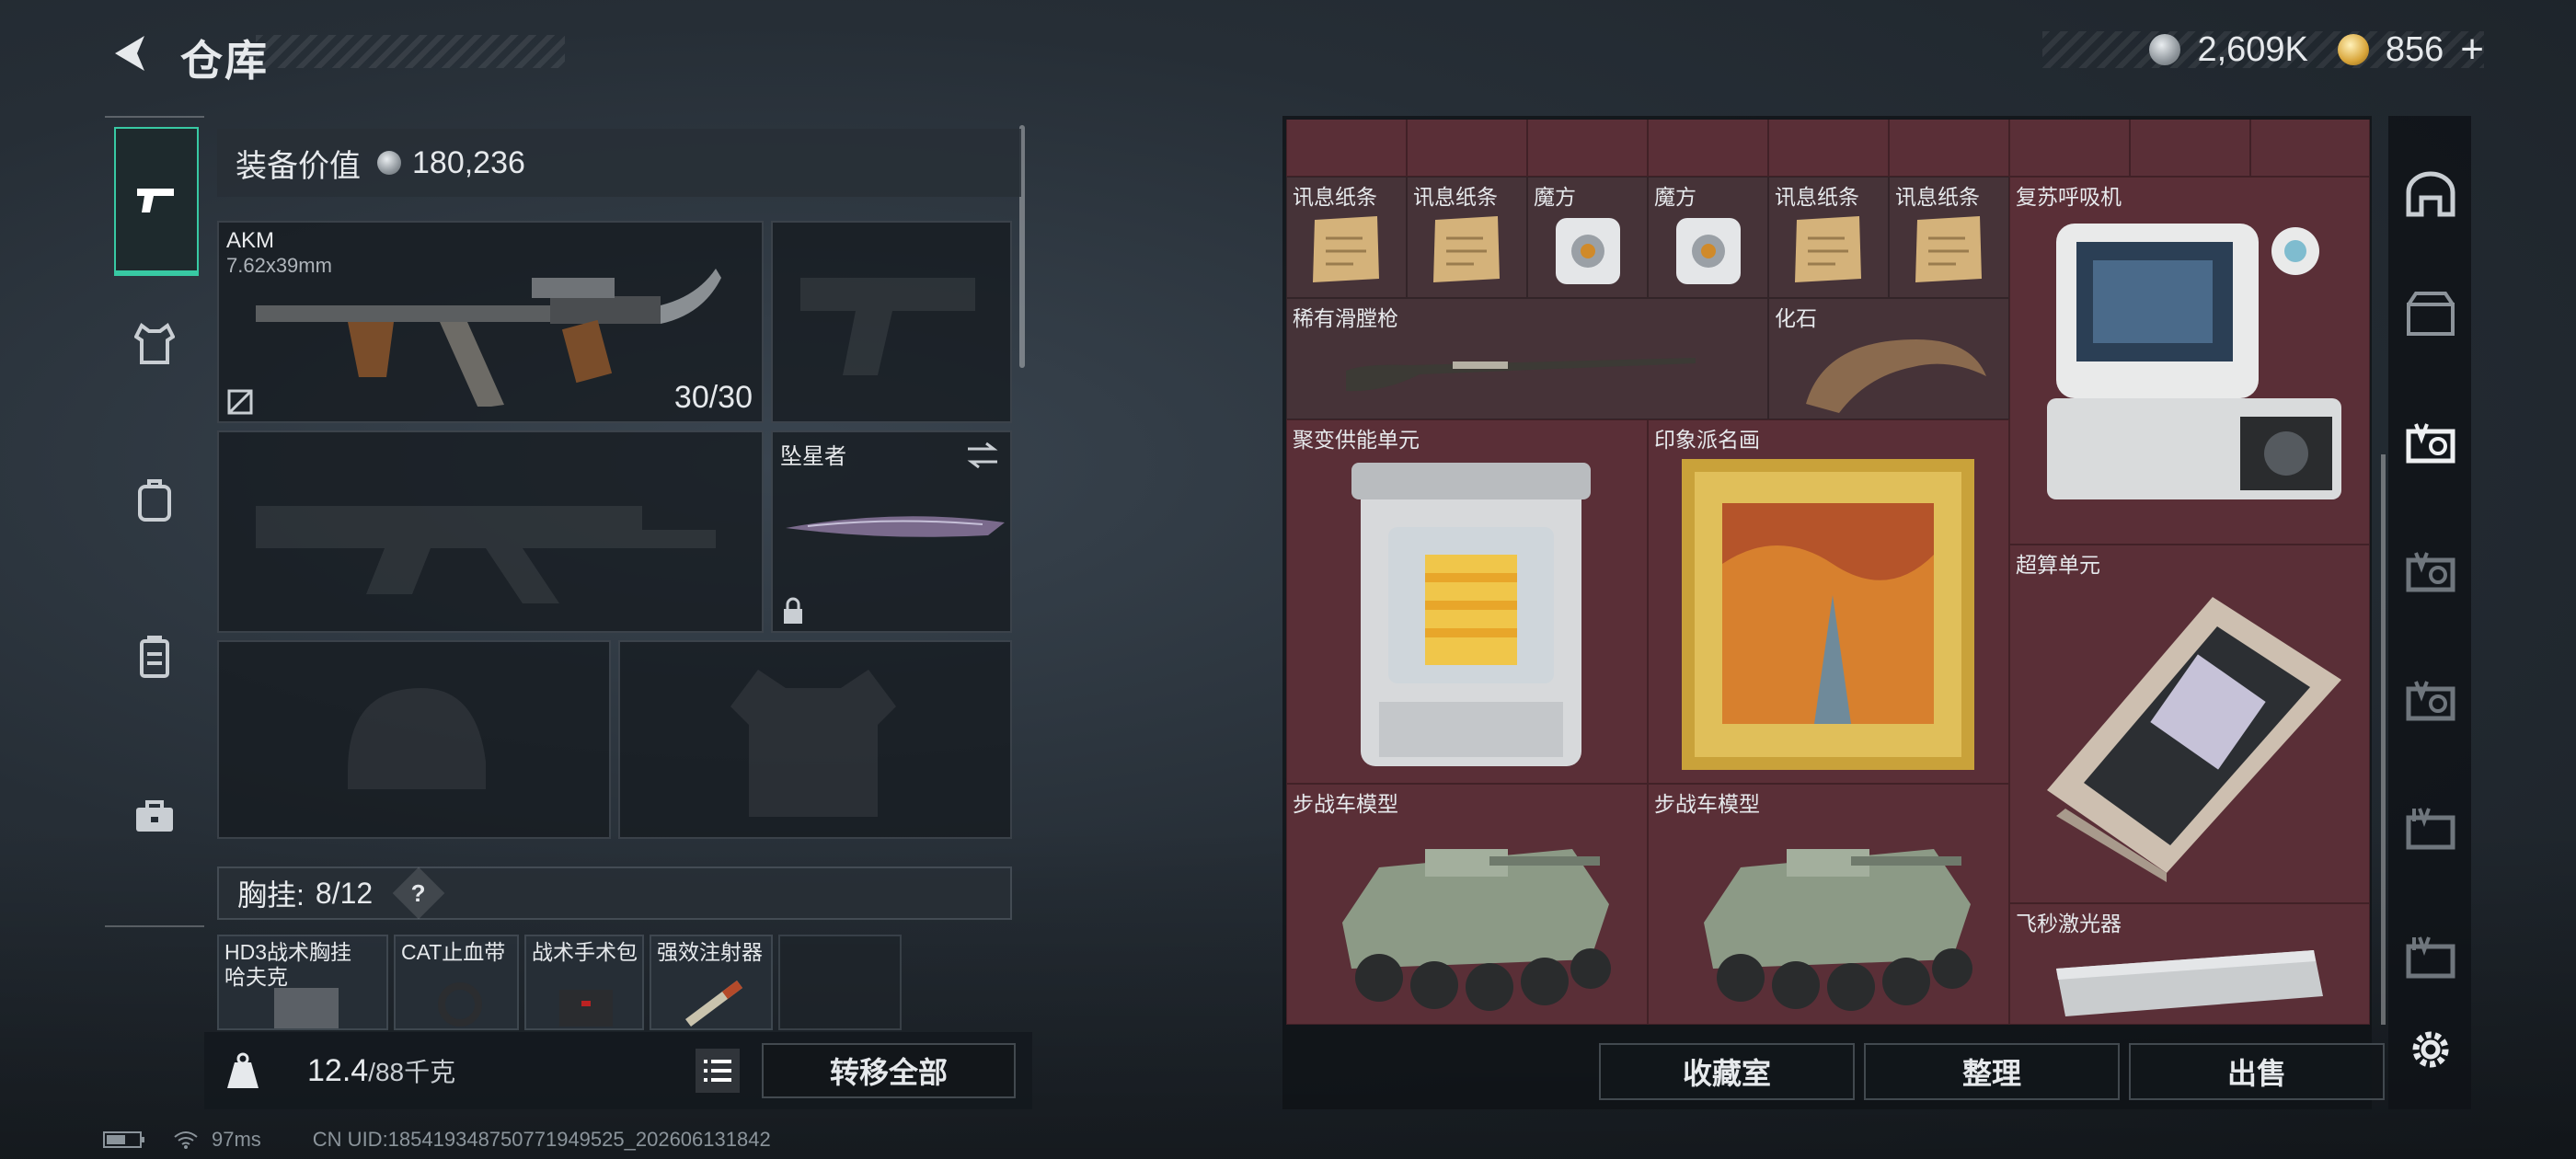 The height and width of the screenshot is (1159, 2576). Describe the element at coordinates (1992, 1071) in the screenshot. I see `sort-button: 整理` at that location.